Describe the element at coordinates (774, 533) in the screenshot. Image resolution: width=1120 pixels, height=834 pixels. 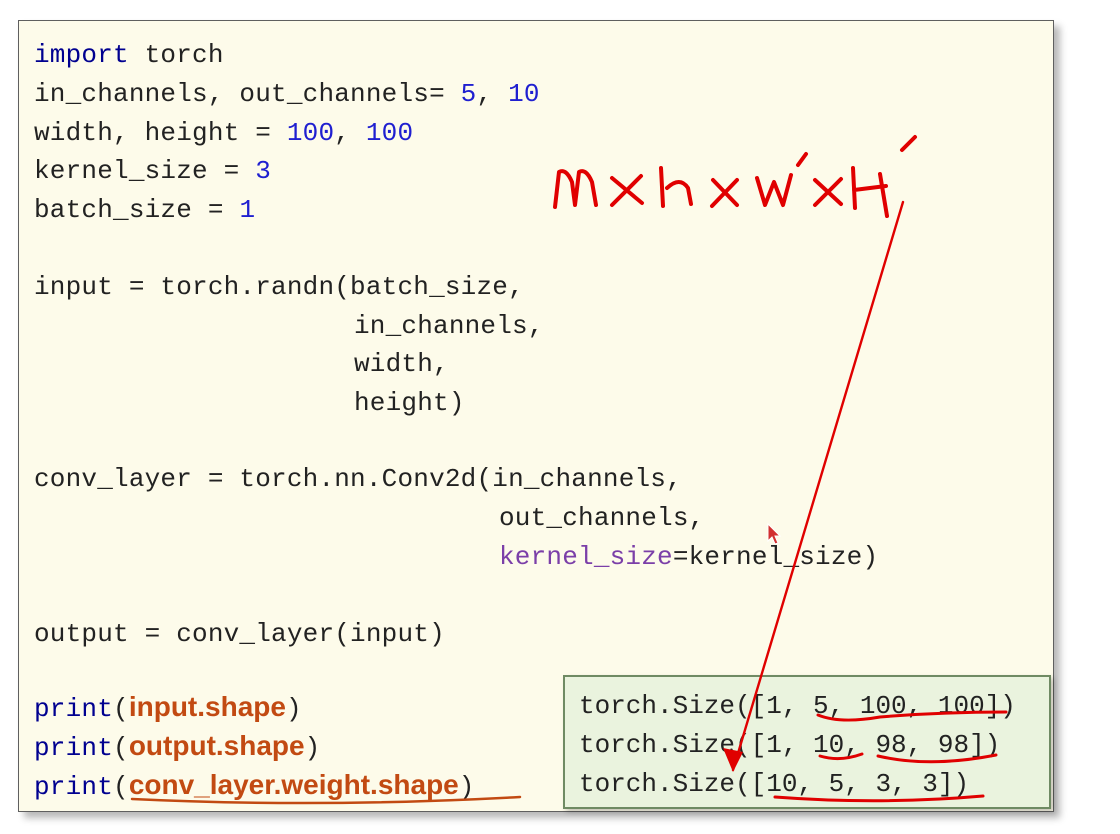
I see `mouse-cursor-icon` at that location.